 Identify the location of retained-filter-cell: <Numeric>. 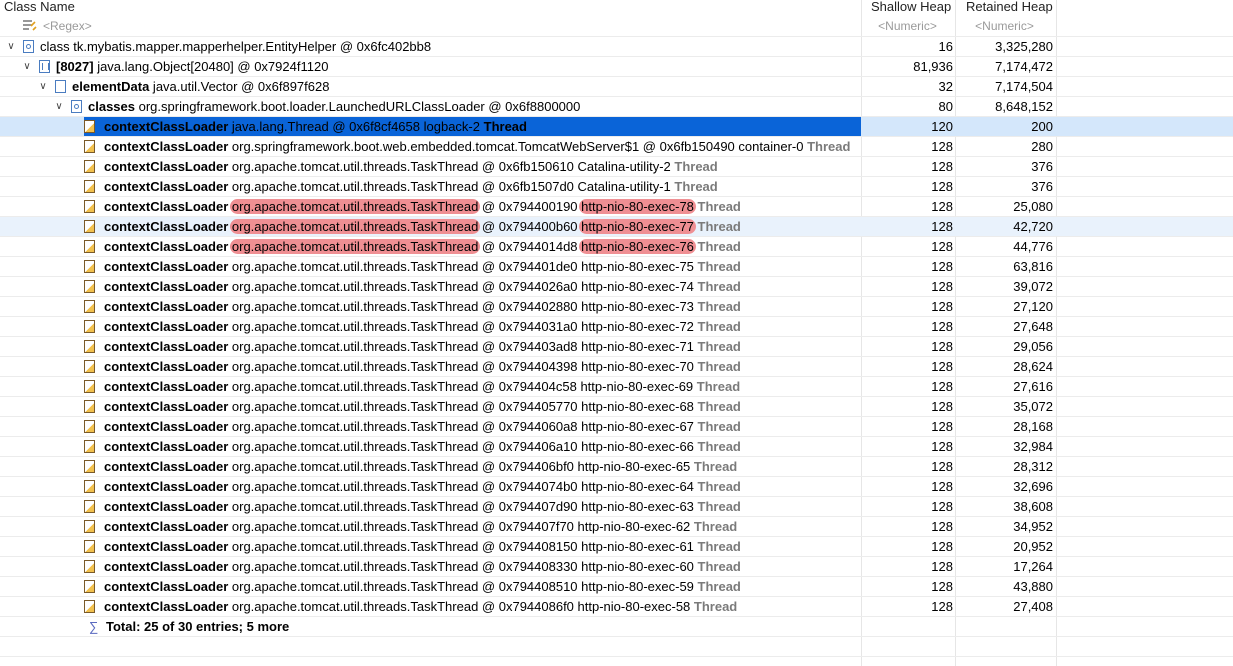
(1005, 25).